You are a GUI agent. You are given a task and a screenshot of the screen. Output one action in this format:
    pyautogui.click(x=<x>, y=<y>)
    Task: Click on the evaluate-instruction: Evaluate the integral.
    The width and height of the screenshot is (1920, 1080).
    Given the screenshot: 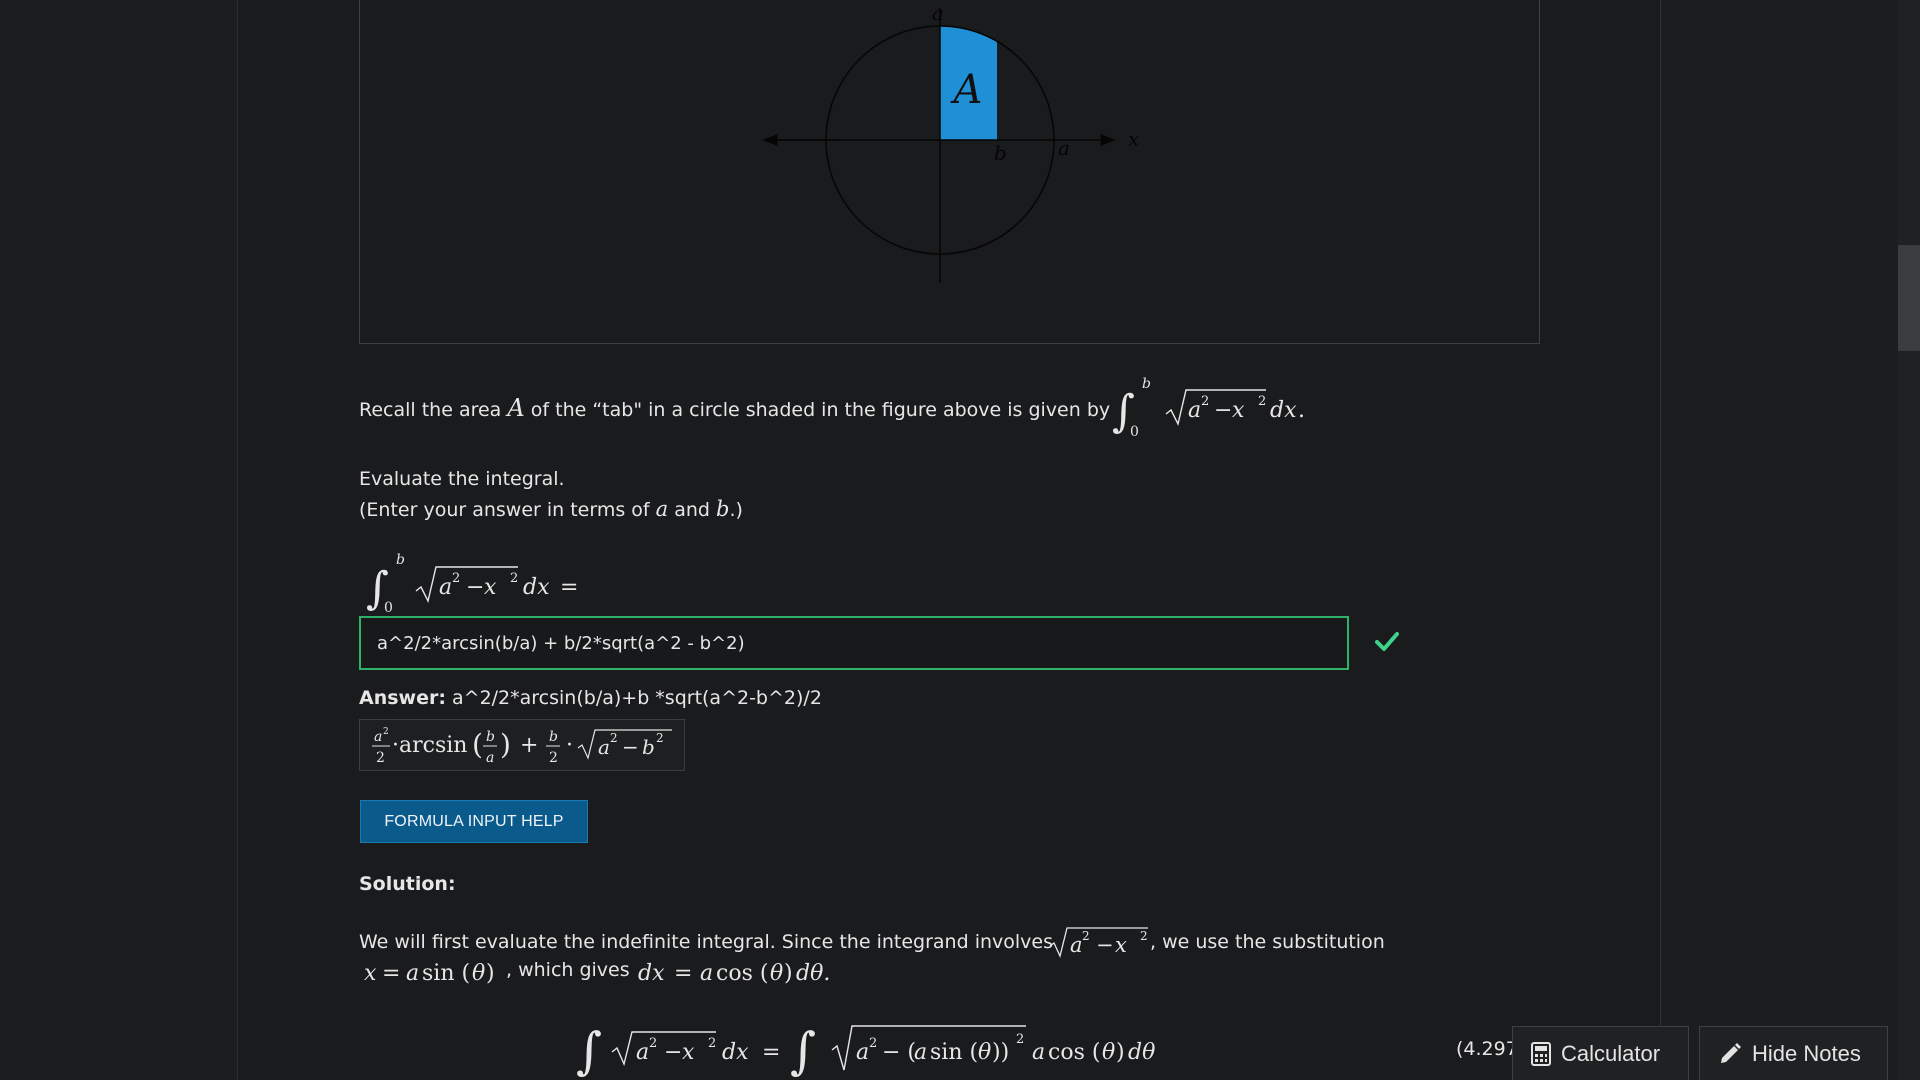 What is the action you would take?
    pyautogui.click(x=462, y=479)
    